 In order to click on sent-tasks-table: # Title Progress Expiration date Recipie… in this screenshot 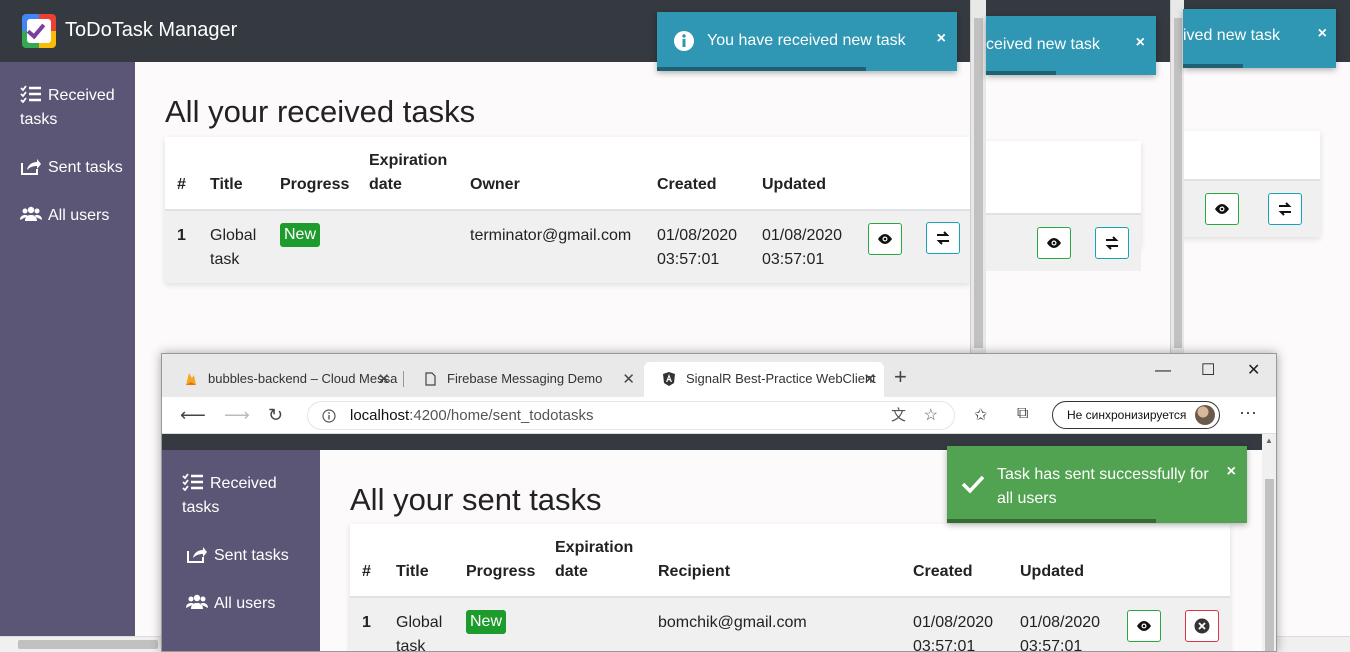, I will do `click(790, 588)`.